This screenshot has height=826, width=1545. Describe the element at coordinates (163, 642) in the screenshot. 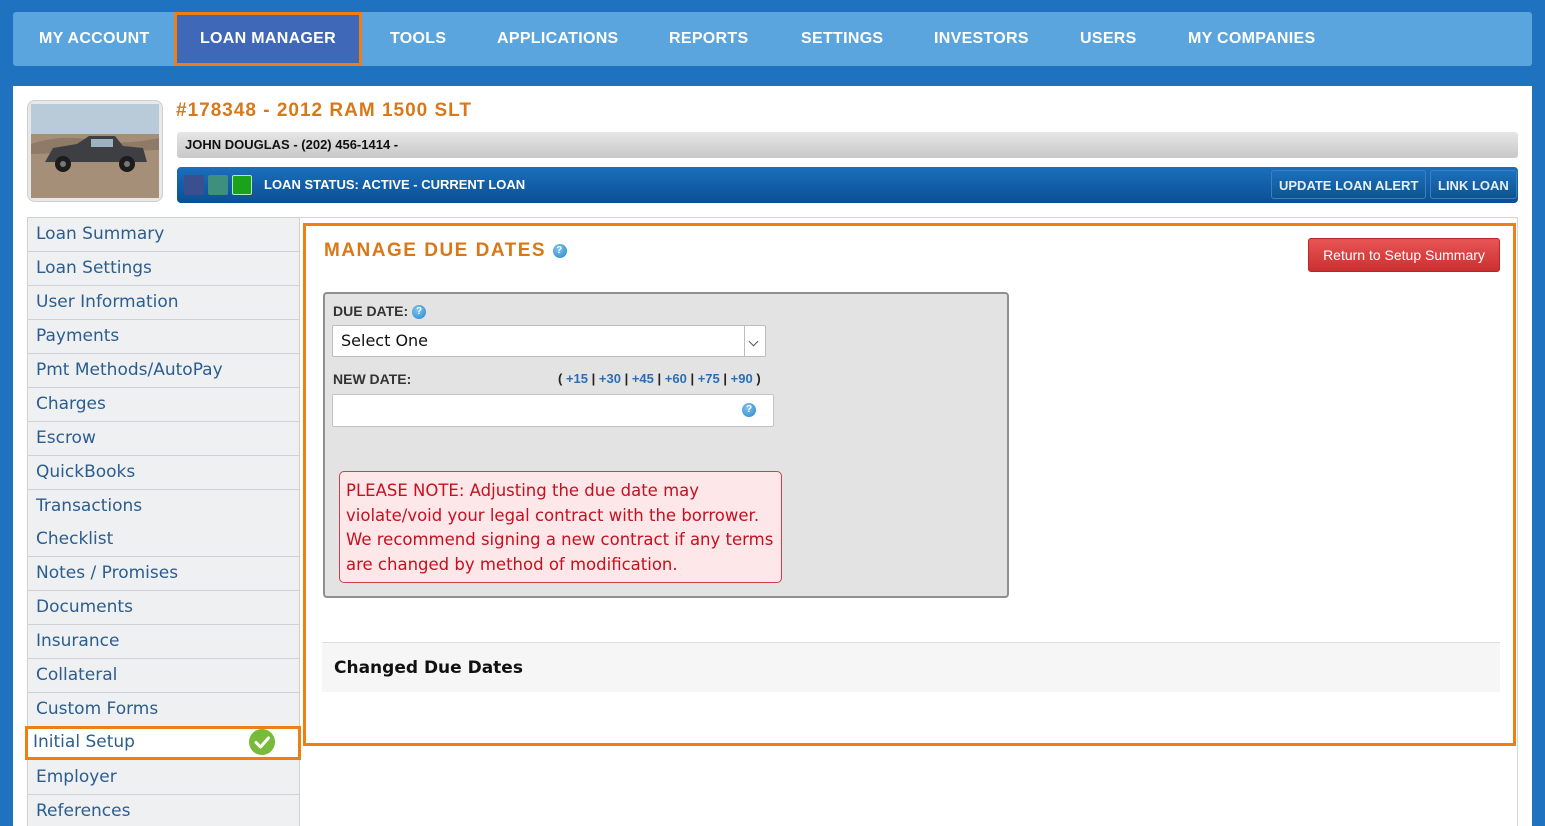

I see `sidebar-item-insurance: Insurance` at that location.